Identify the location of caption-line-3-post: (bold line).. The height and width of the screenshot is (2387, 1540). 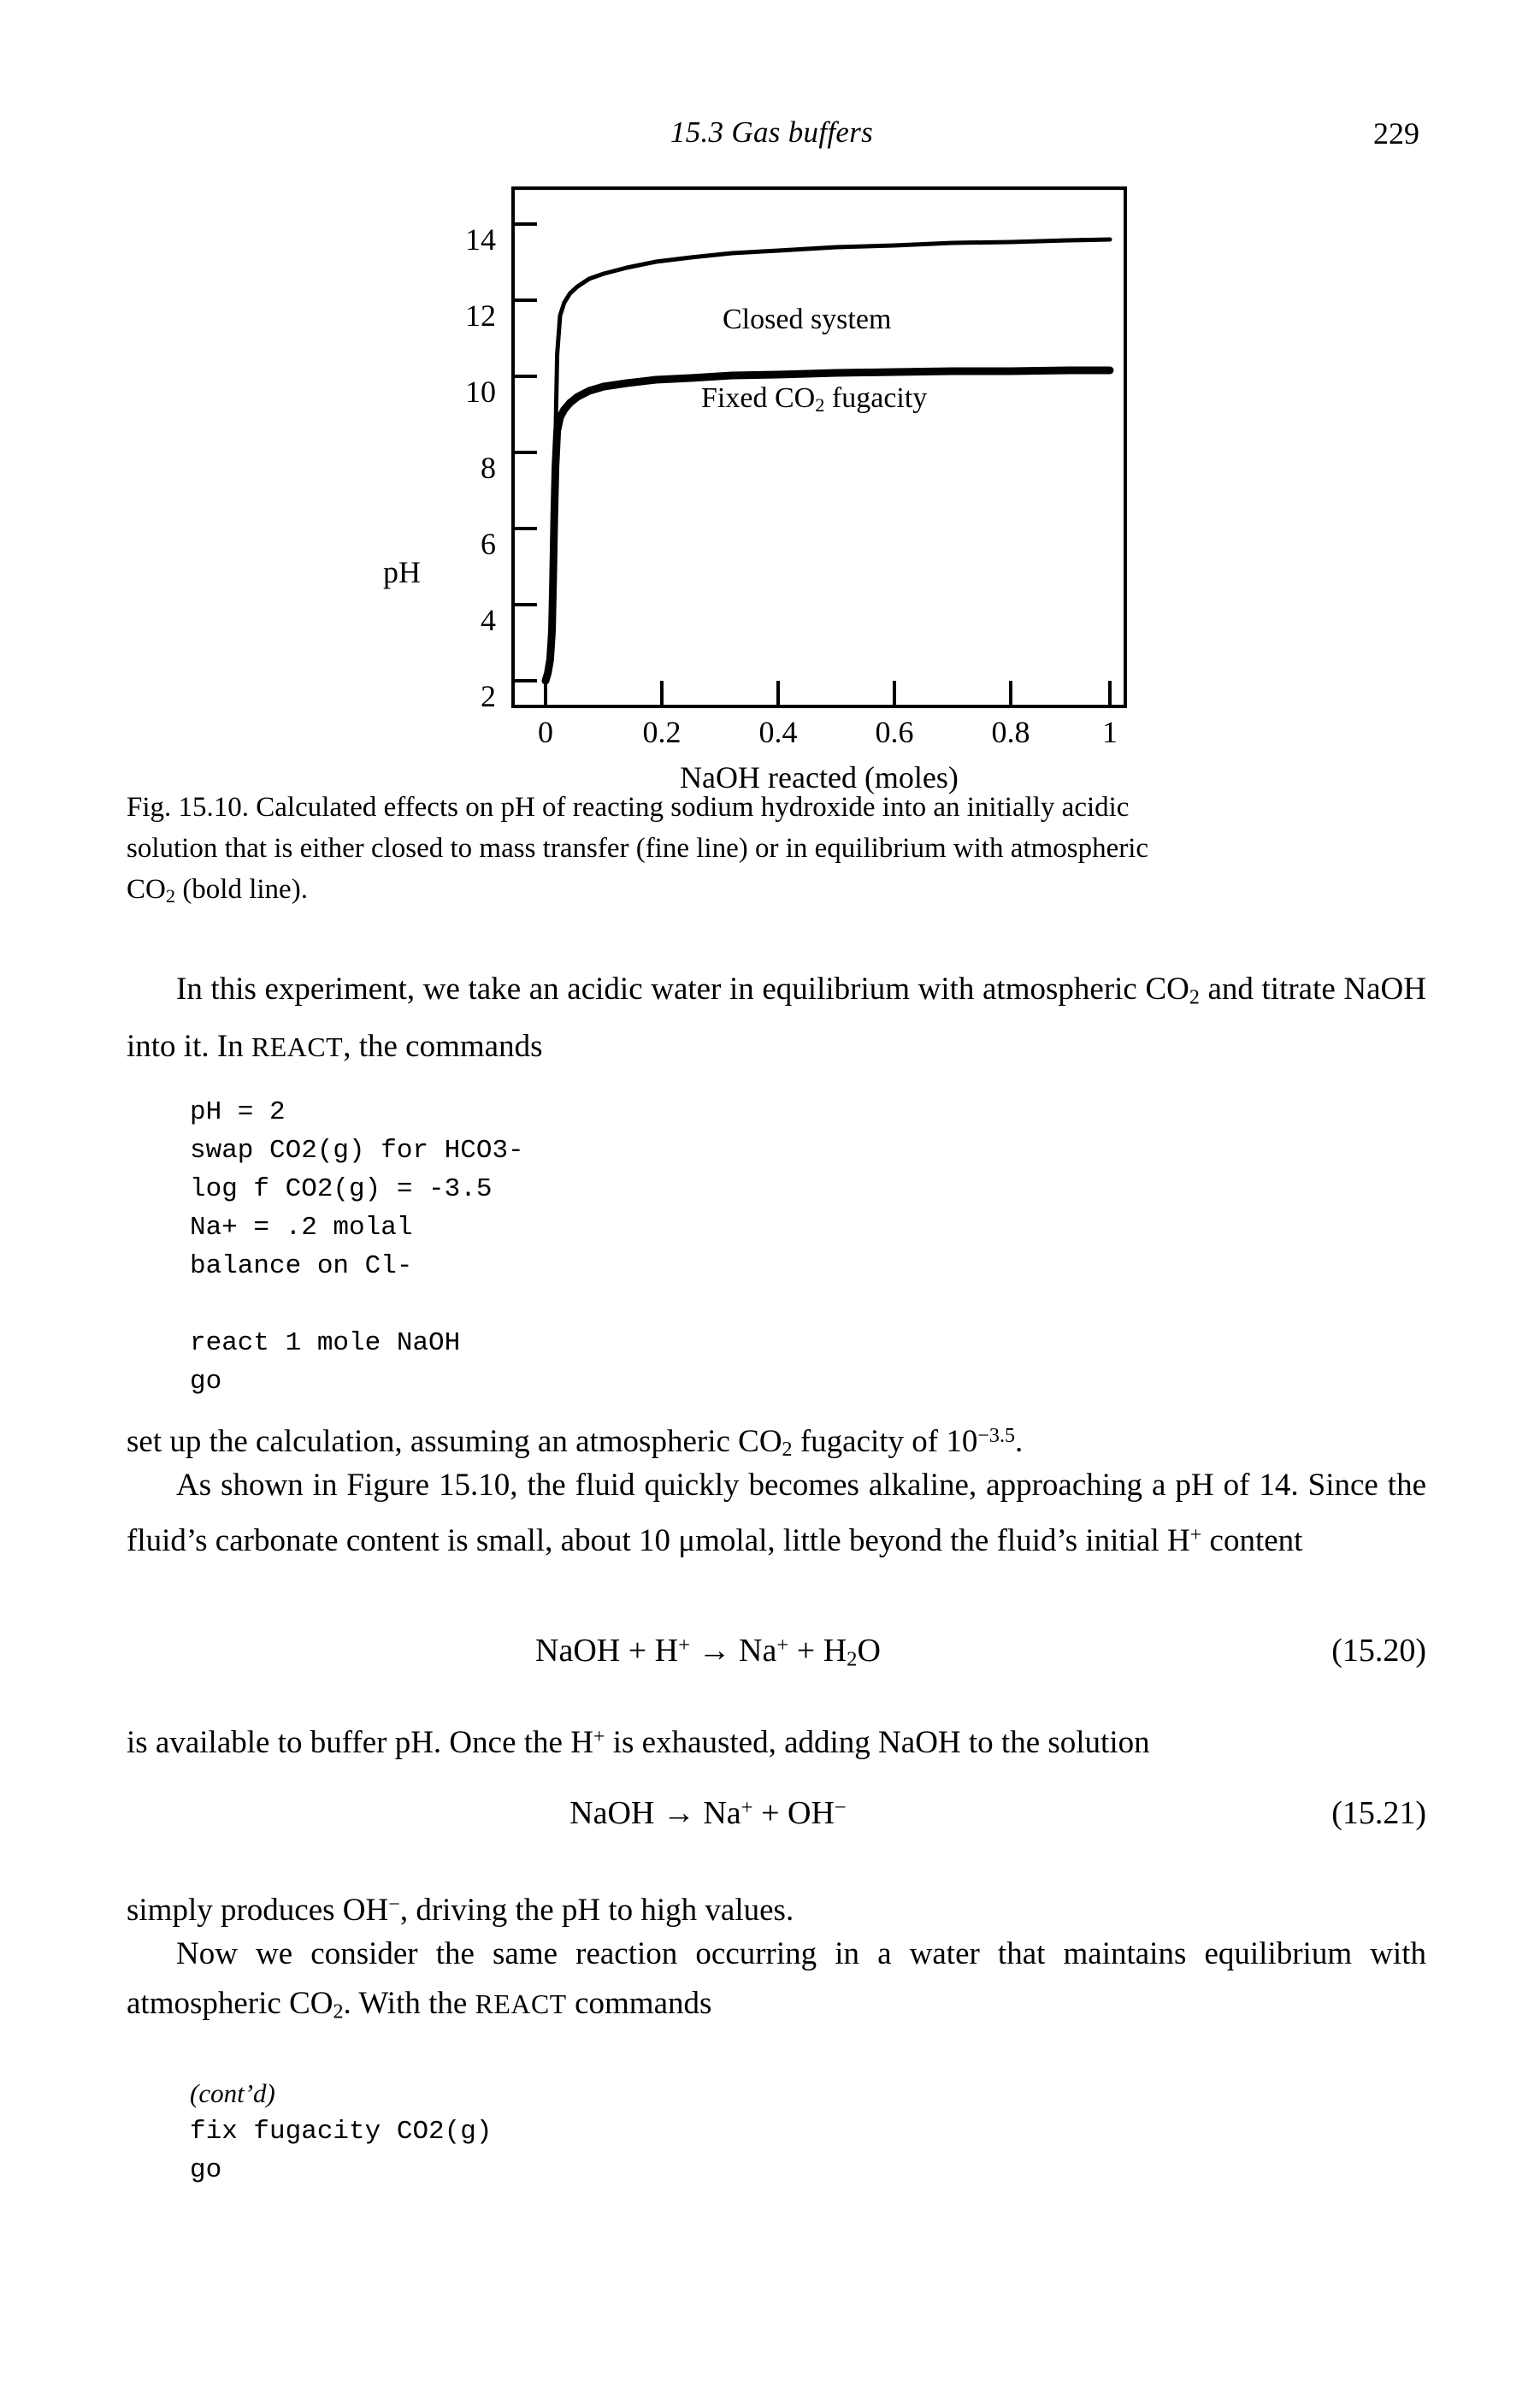
(241, 889).